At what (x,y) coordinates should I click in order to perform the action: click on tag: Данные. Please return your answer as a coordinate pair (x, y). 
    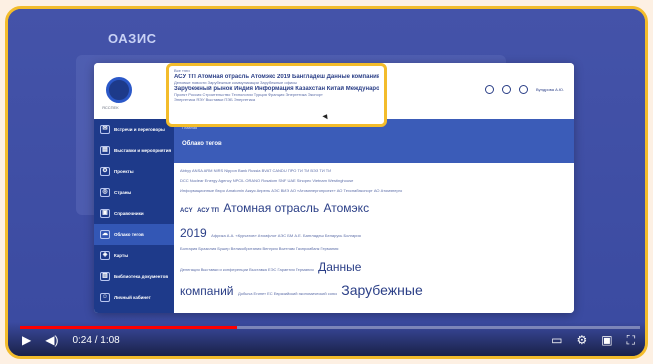
    Looking at the image, I should click on (339, 267).